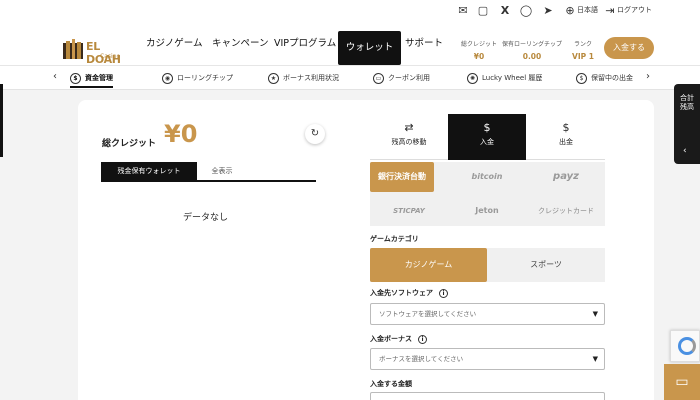 The image size is (700, 400). What do you see at coordinates (73, 49) in the screenshot?
I see `logo-emblem-icon` at bounding box center [73, 49].